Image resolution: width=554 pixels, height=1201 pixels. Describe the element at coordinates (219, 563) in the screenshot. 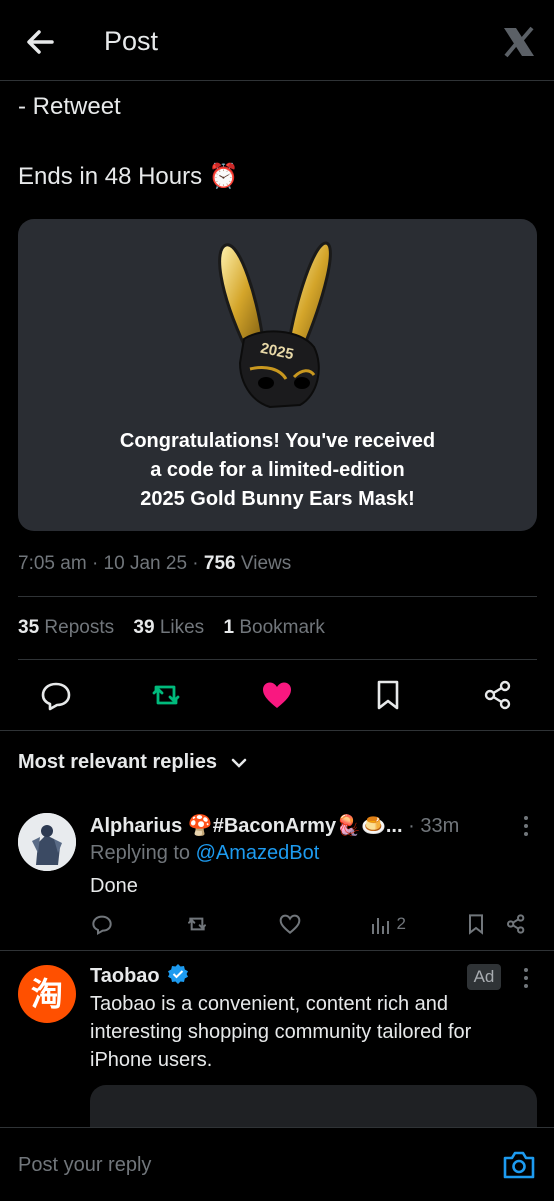

I see `views-count: 756` at that location.